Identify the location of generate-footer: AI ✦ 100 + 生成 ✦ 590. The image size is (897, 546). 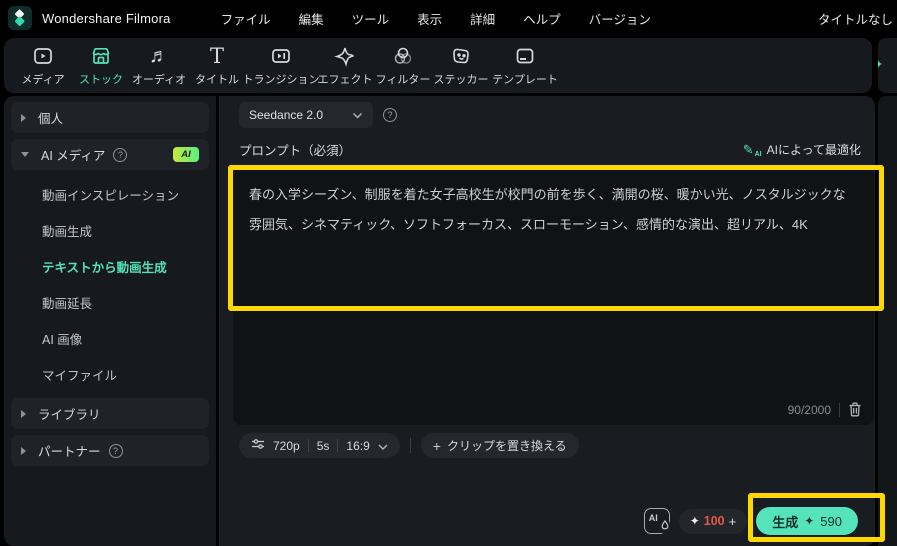
(750, 521).